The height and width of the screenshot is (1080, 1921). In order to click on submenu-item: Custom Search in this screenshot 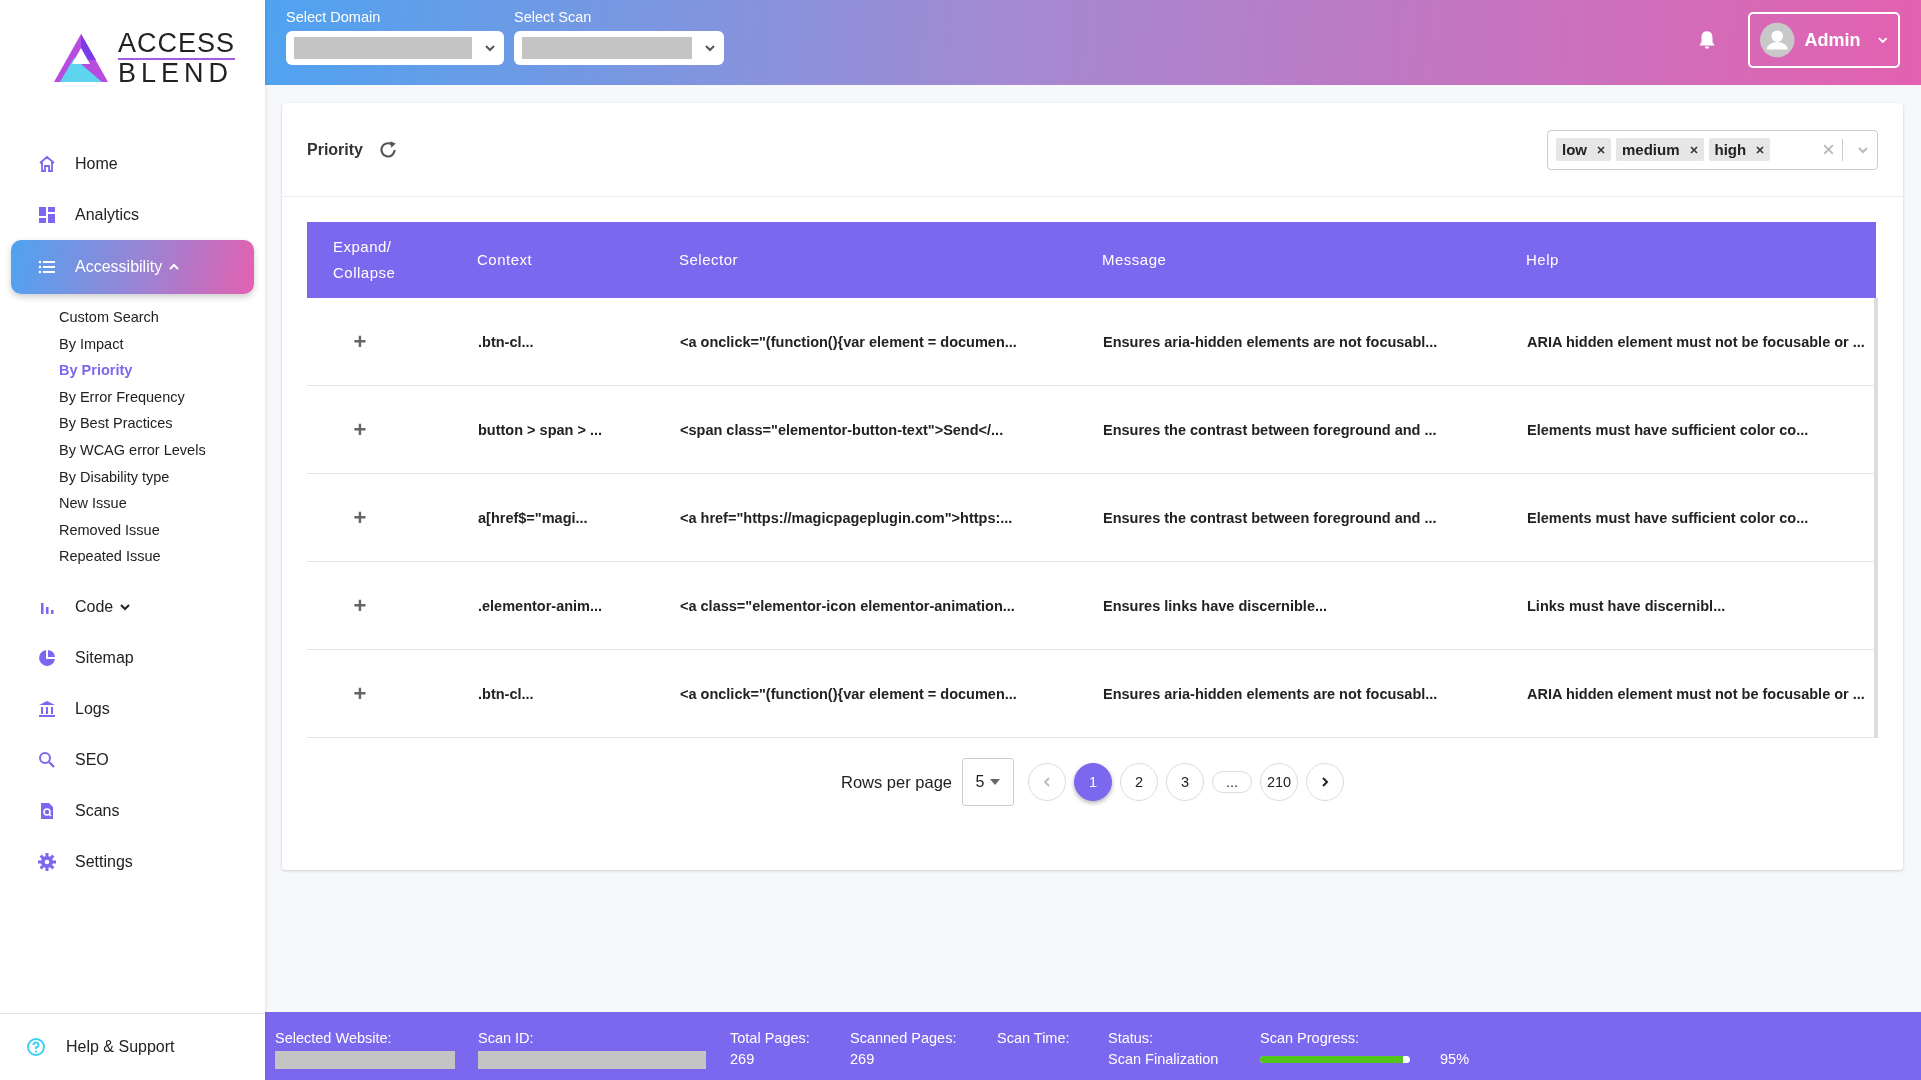, I will do `click(156, 317)`.